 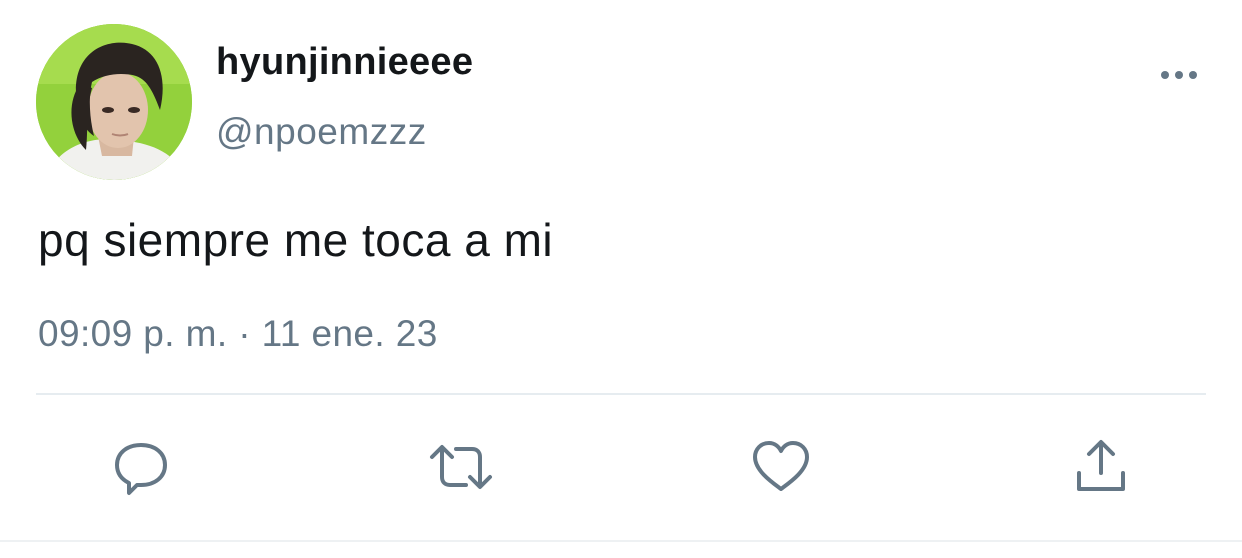 I want to click on heart-icon, so click(x=781, y=466).